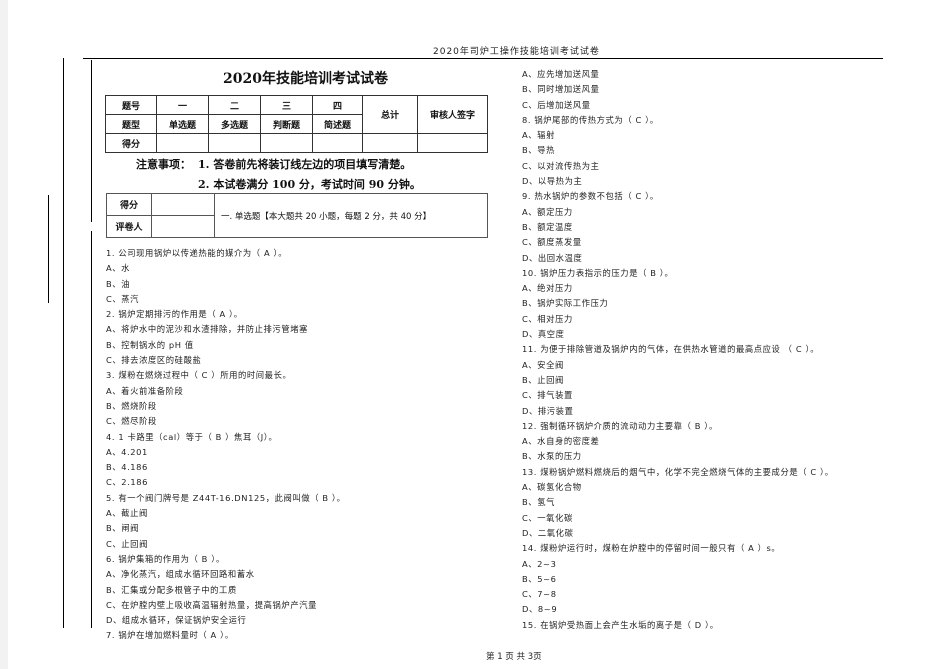 This screenshot has height=669, width=945. What do you see at coordinates (127, 451) in the screenshot?
I see `answer-option: A、4.201` at bounding box center [127, 451].